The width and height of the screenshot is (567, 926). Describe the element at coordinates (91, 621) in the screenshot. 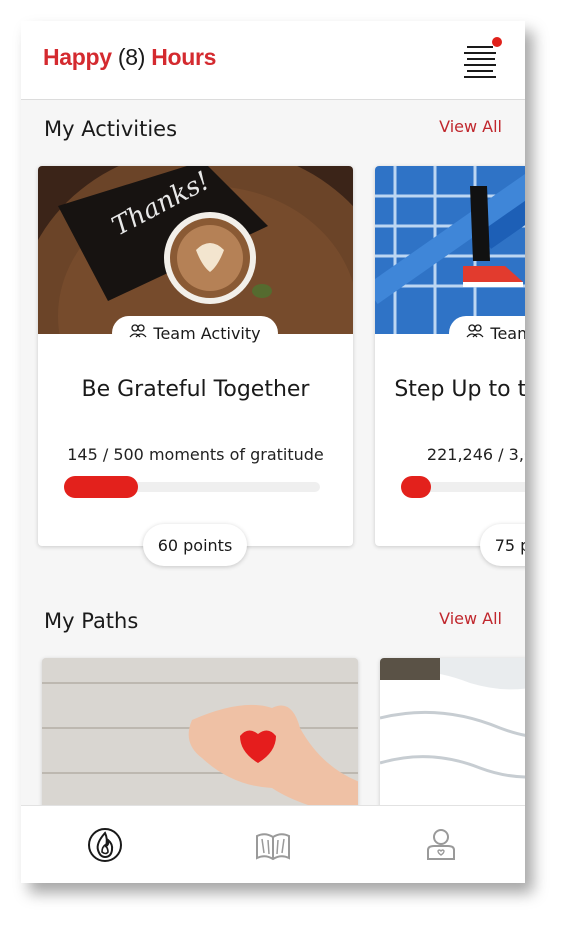

I see `my-paths-title: My Paths` at that location.